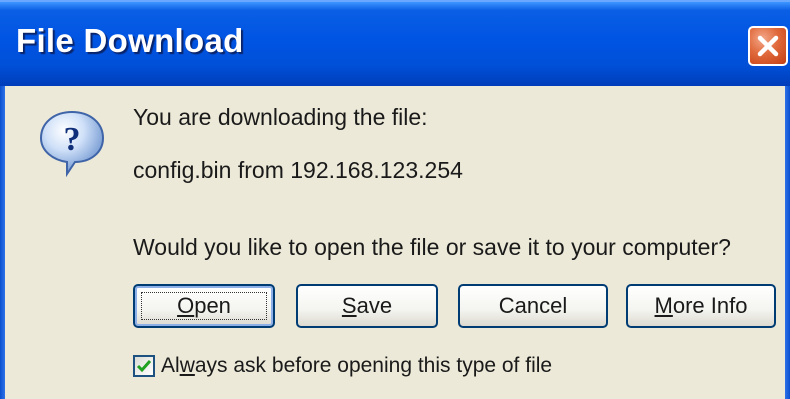 This screenshot has height=399, width=790. What do you see at coordinates (280, 117) in the screenshot?
I see `download-message: You are downloading the file:` at bounding box center [280, 117].